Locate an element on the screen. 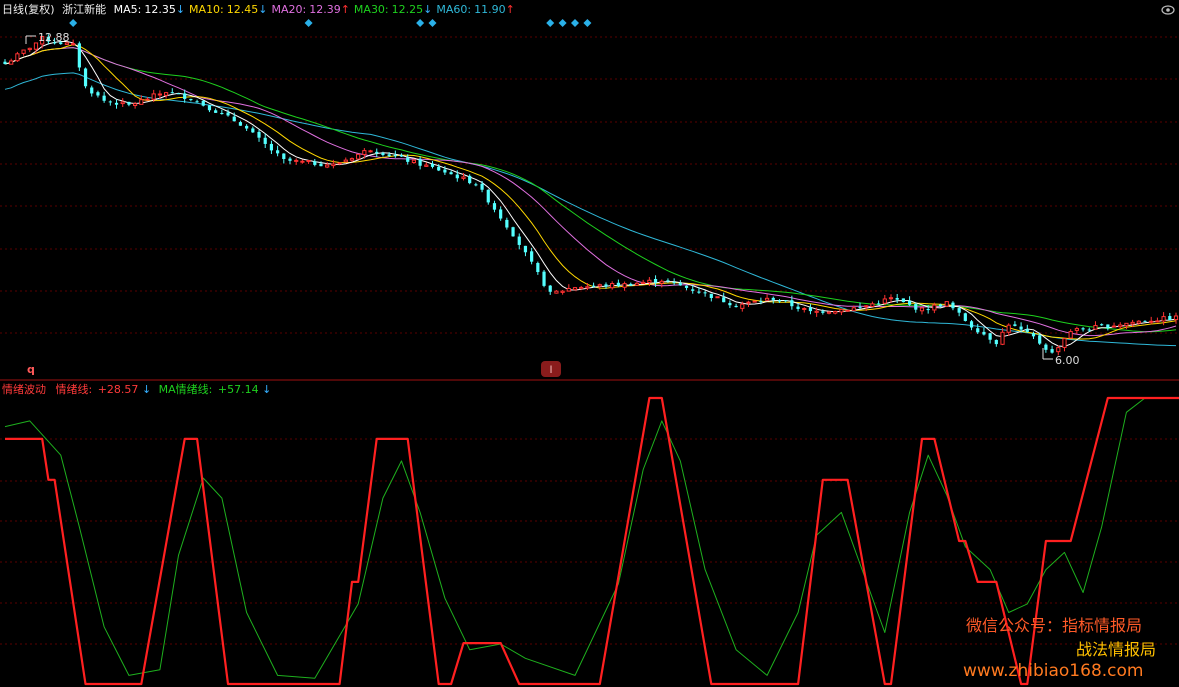 The image size is (1179, 687). emotion-ma-value: +57.14 is located at coordinates (238, 389).